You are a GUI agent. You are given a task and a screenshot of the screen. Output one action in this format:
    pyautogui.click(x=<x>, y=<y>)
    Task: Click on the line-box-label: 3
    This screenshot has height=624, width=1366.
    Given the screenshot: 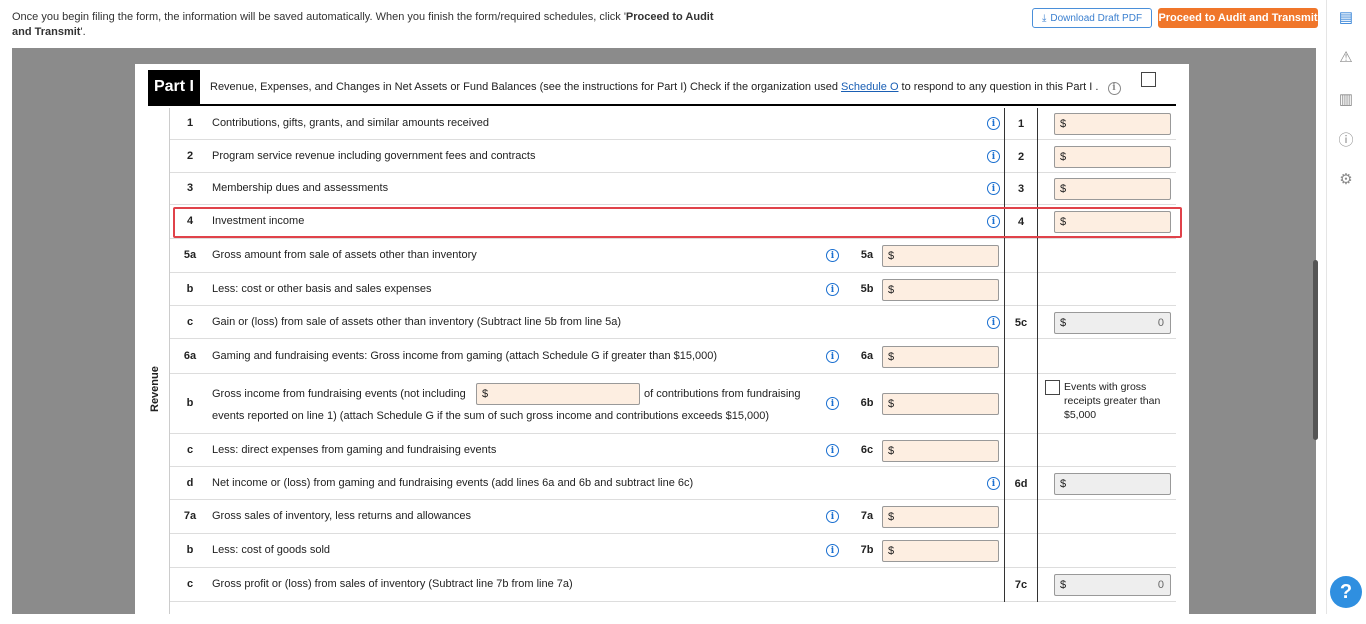 What is the action you would take?
    pyautogui.click(x=1021, y=189)
    